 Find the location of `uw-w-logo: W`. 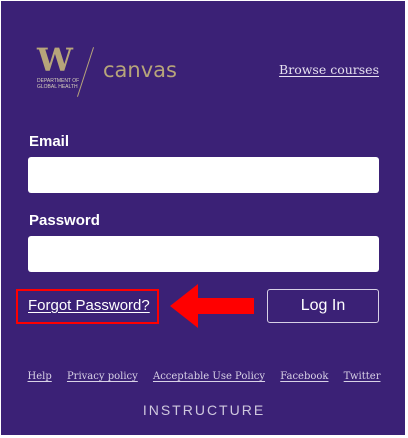

uw-w-logo: W is located at coordinates (55, 60).